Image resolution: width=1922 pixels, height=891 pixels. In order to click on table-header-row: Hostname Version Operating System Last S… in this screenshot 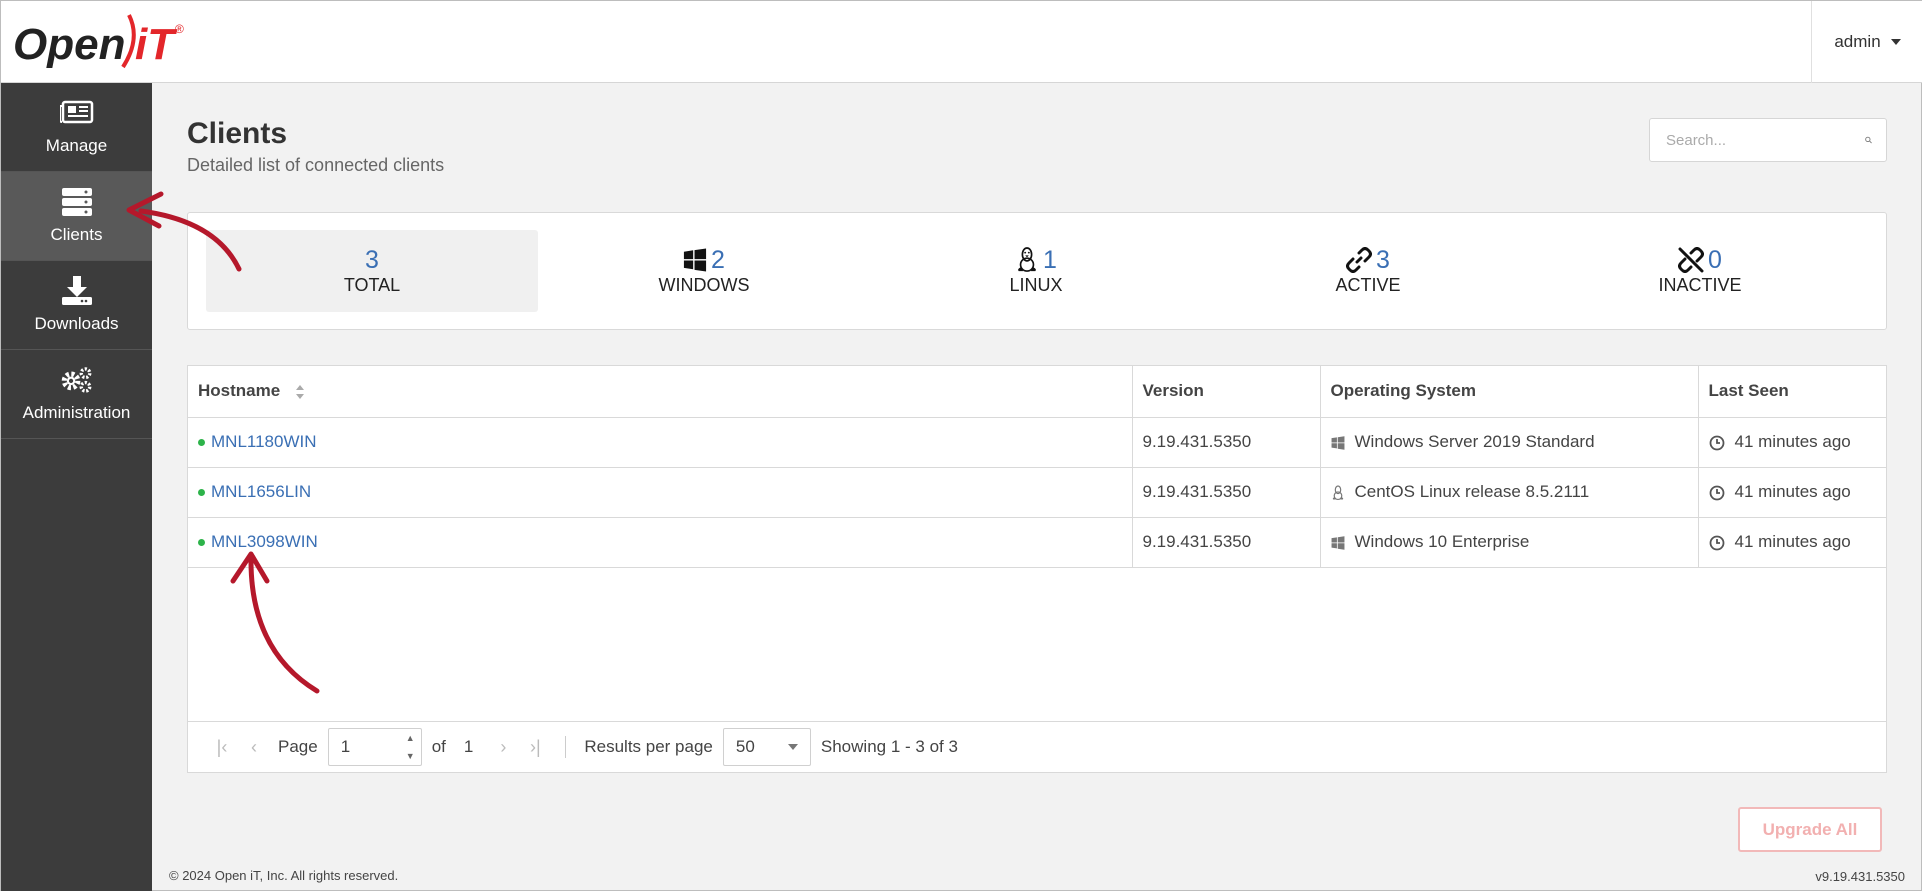, I will do `click(1037, 392)`.